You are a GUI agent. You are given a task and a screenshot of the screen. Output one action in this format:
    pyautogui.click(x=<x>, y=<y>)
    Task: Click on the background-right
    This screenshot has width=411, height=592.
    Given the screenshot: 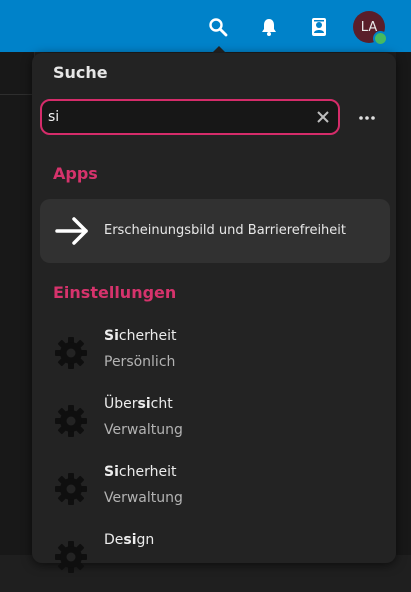 What is the action you would take?
    pyautogui.click(x=403, y=303)
    